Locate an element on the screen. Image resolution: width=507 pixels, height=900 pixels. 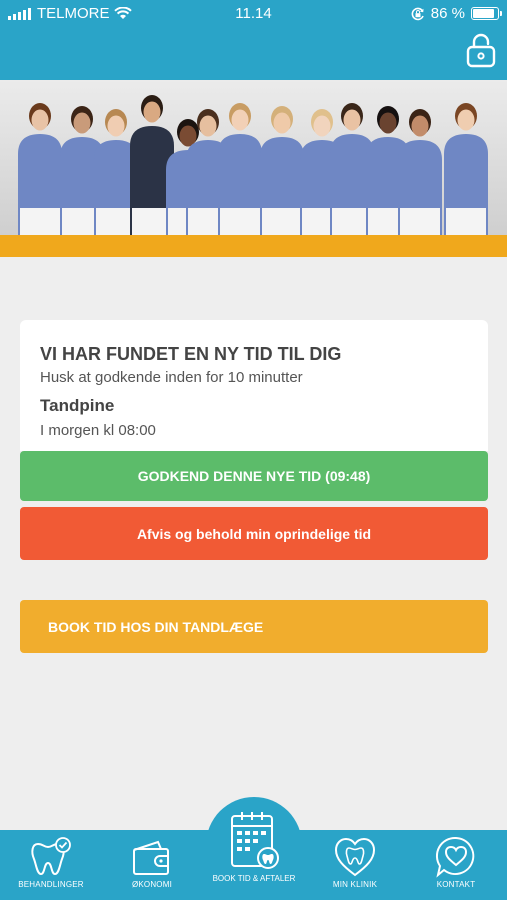
nav-item-book-tid: BOOK TID & AFTALER is located at coordinates (254, 851).